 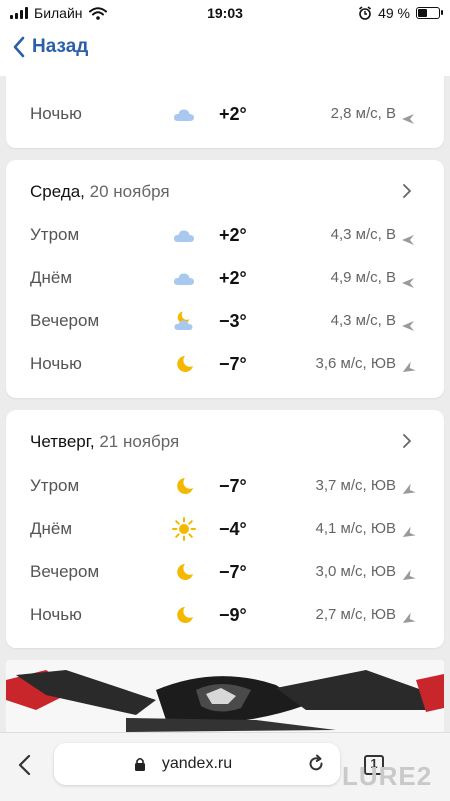 I want to click on forecast-row: Днём +2° 4,9 м/с, В, so click(x=225, y=278).